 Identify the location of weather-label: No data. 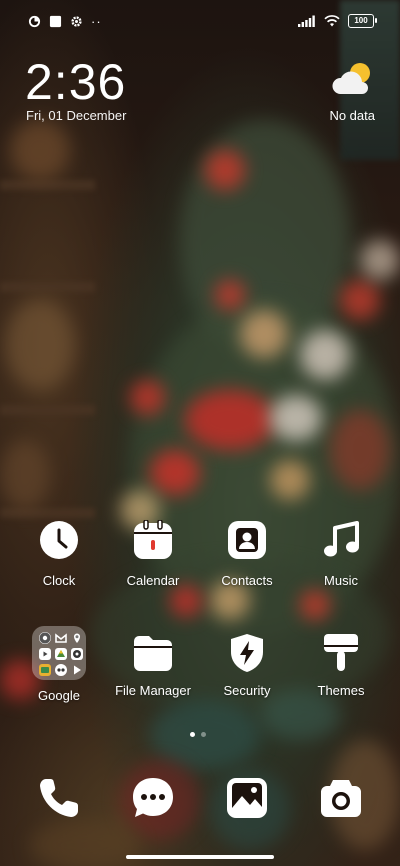
(352, 115).